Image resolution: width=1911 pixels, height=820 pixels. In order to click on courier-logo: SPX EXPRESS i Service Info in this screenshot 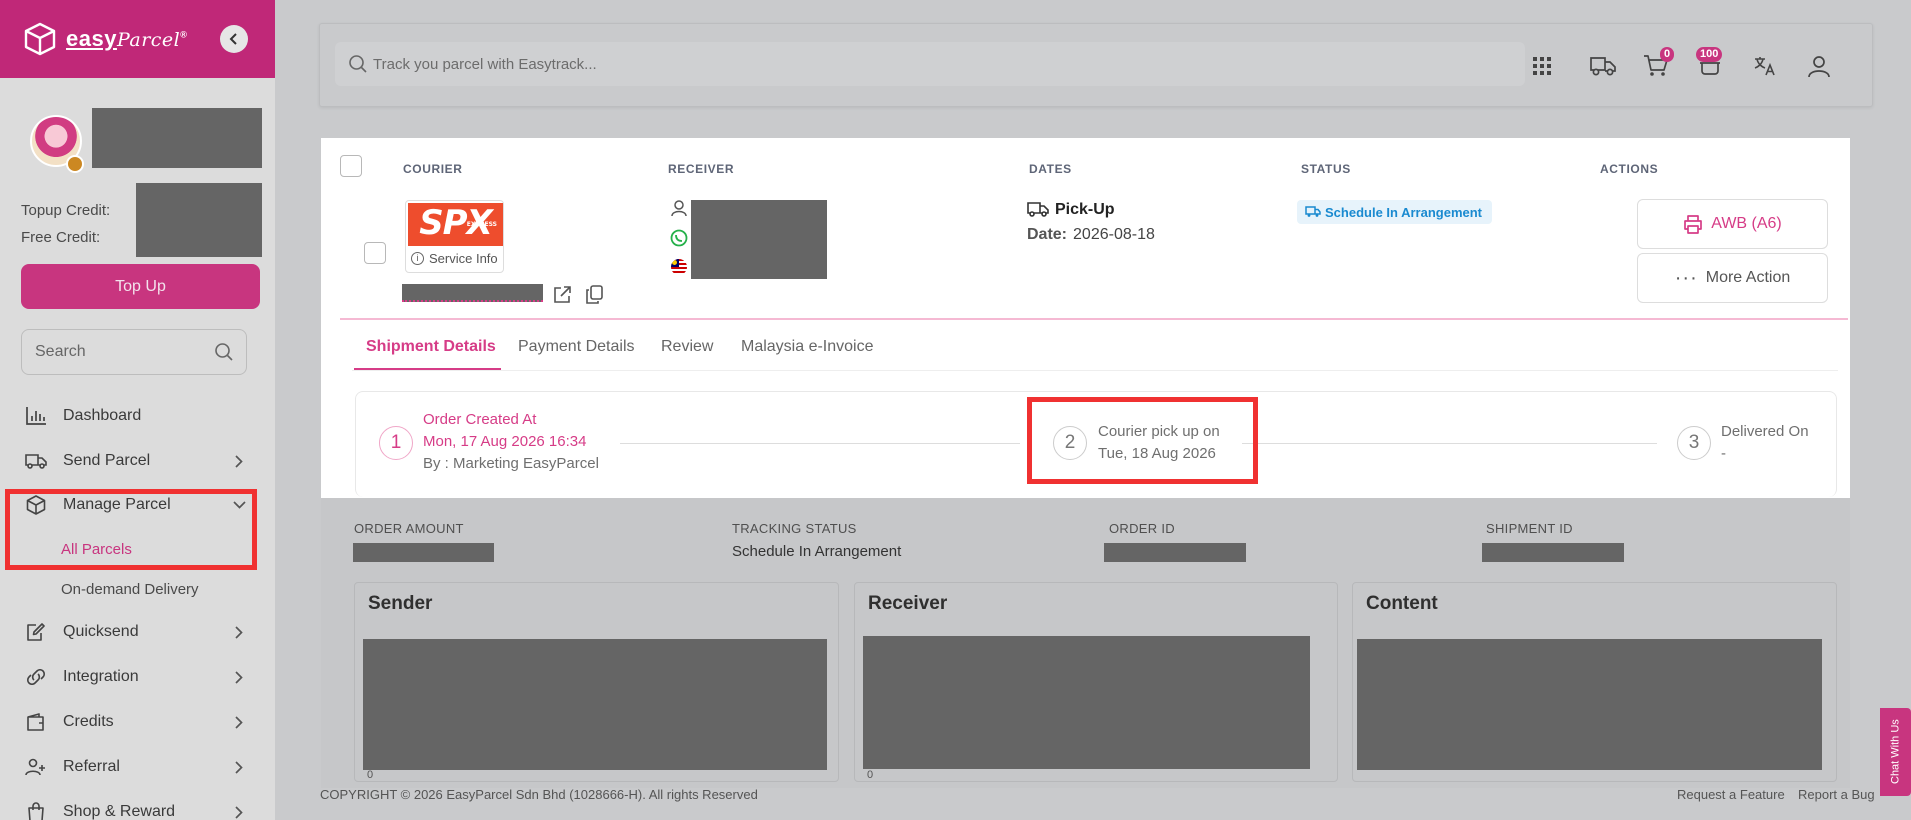, I will do `click(454, 236)`.